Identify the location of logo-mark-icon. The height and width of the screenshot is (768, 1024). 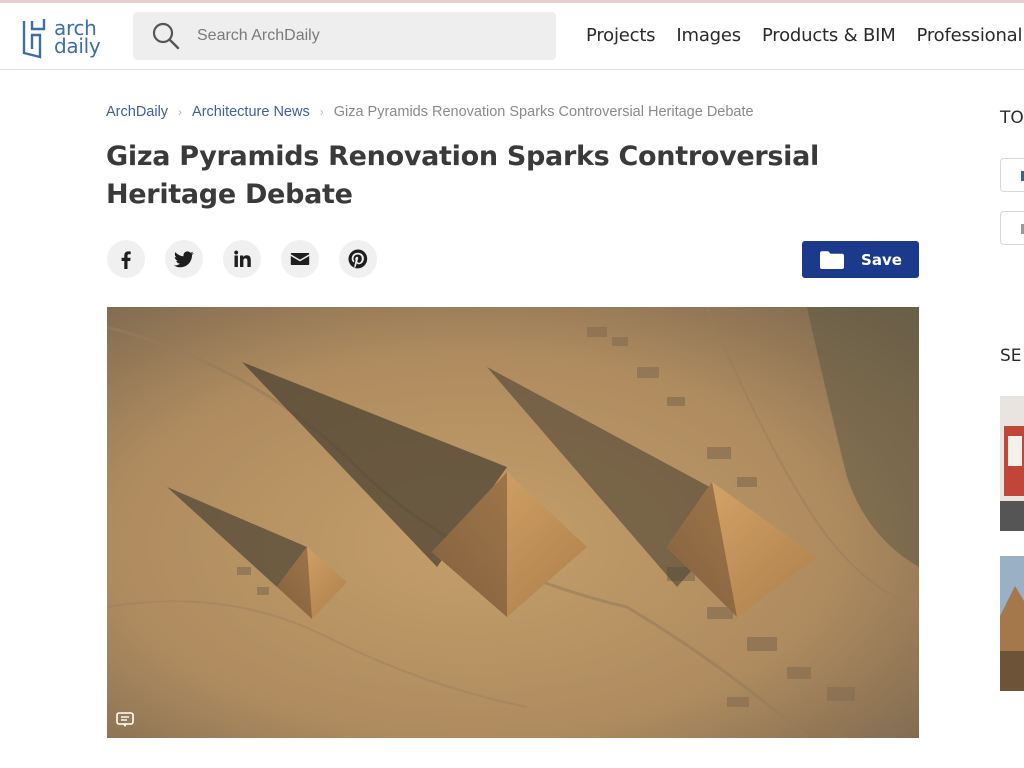
(34, 39).